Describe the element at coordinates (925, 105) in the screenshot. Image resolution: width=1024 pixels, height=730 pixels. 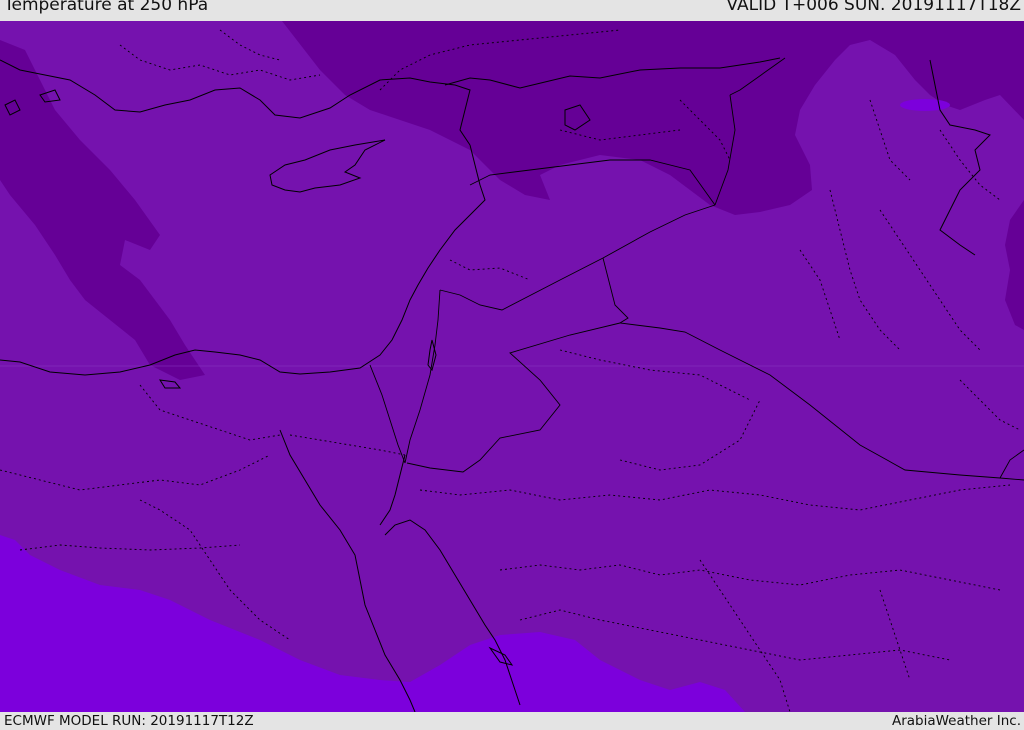
I see `warm-spot-caspian` at that location.